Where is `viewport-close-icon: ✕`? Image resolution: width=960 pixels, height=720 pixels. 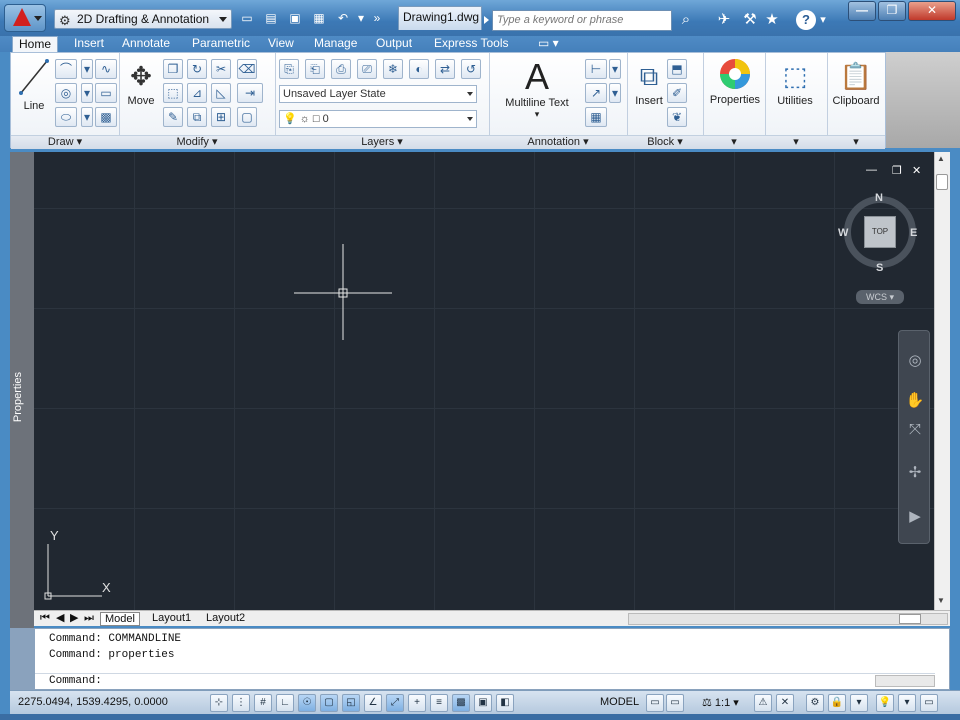
viewport-close-icon: ✕ is located at coordinates (916, 170).